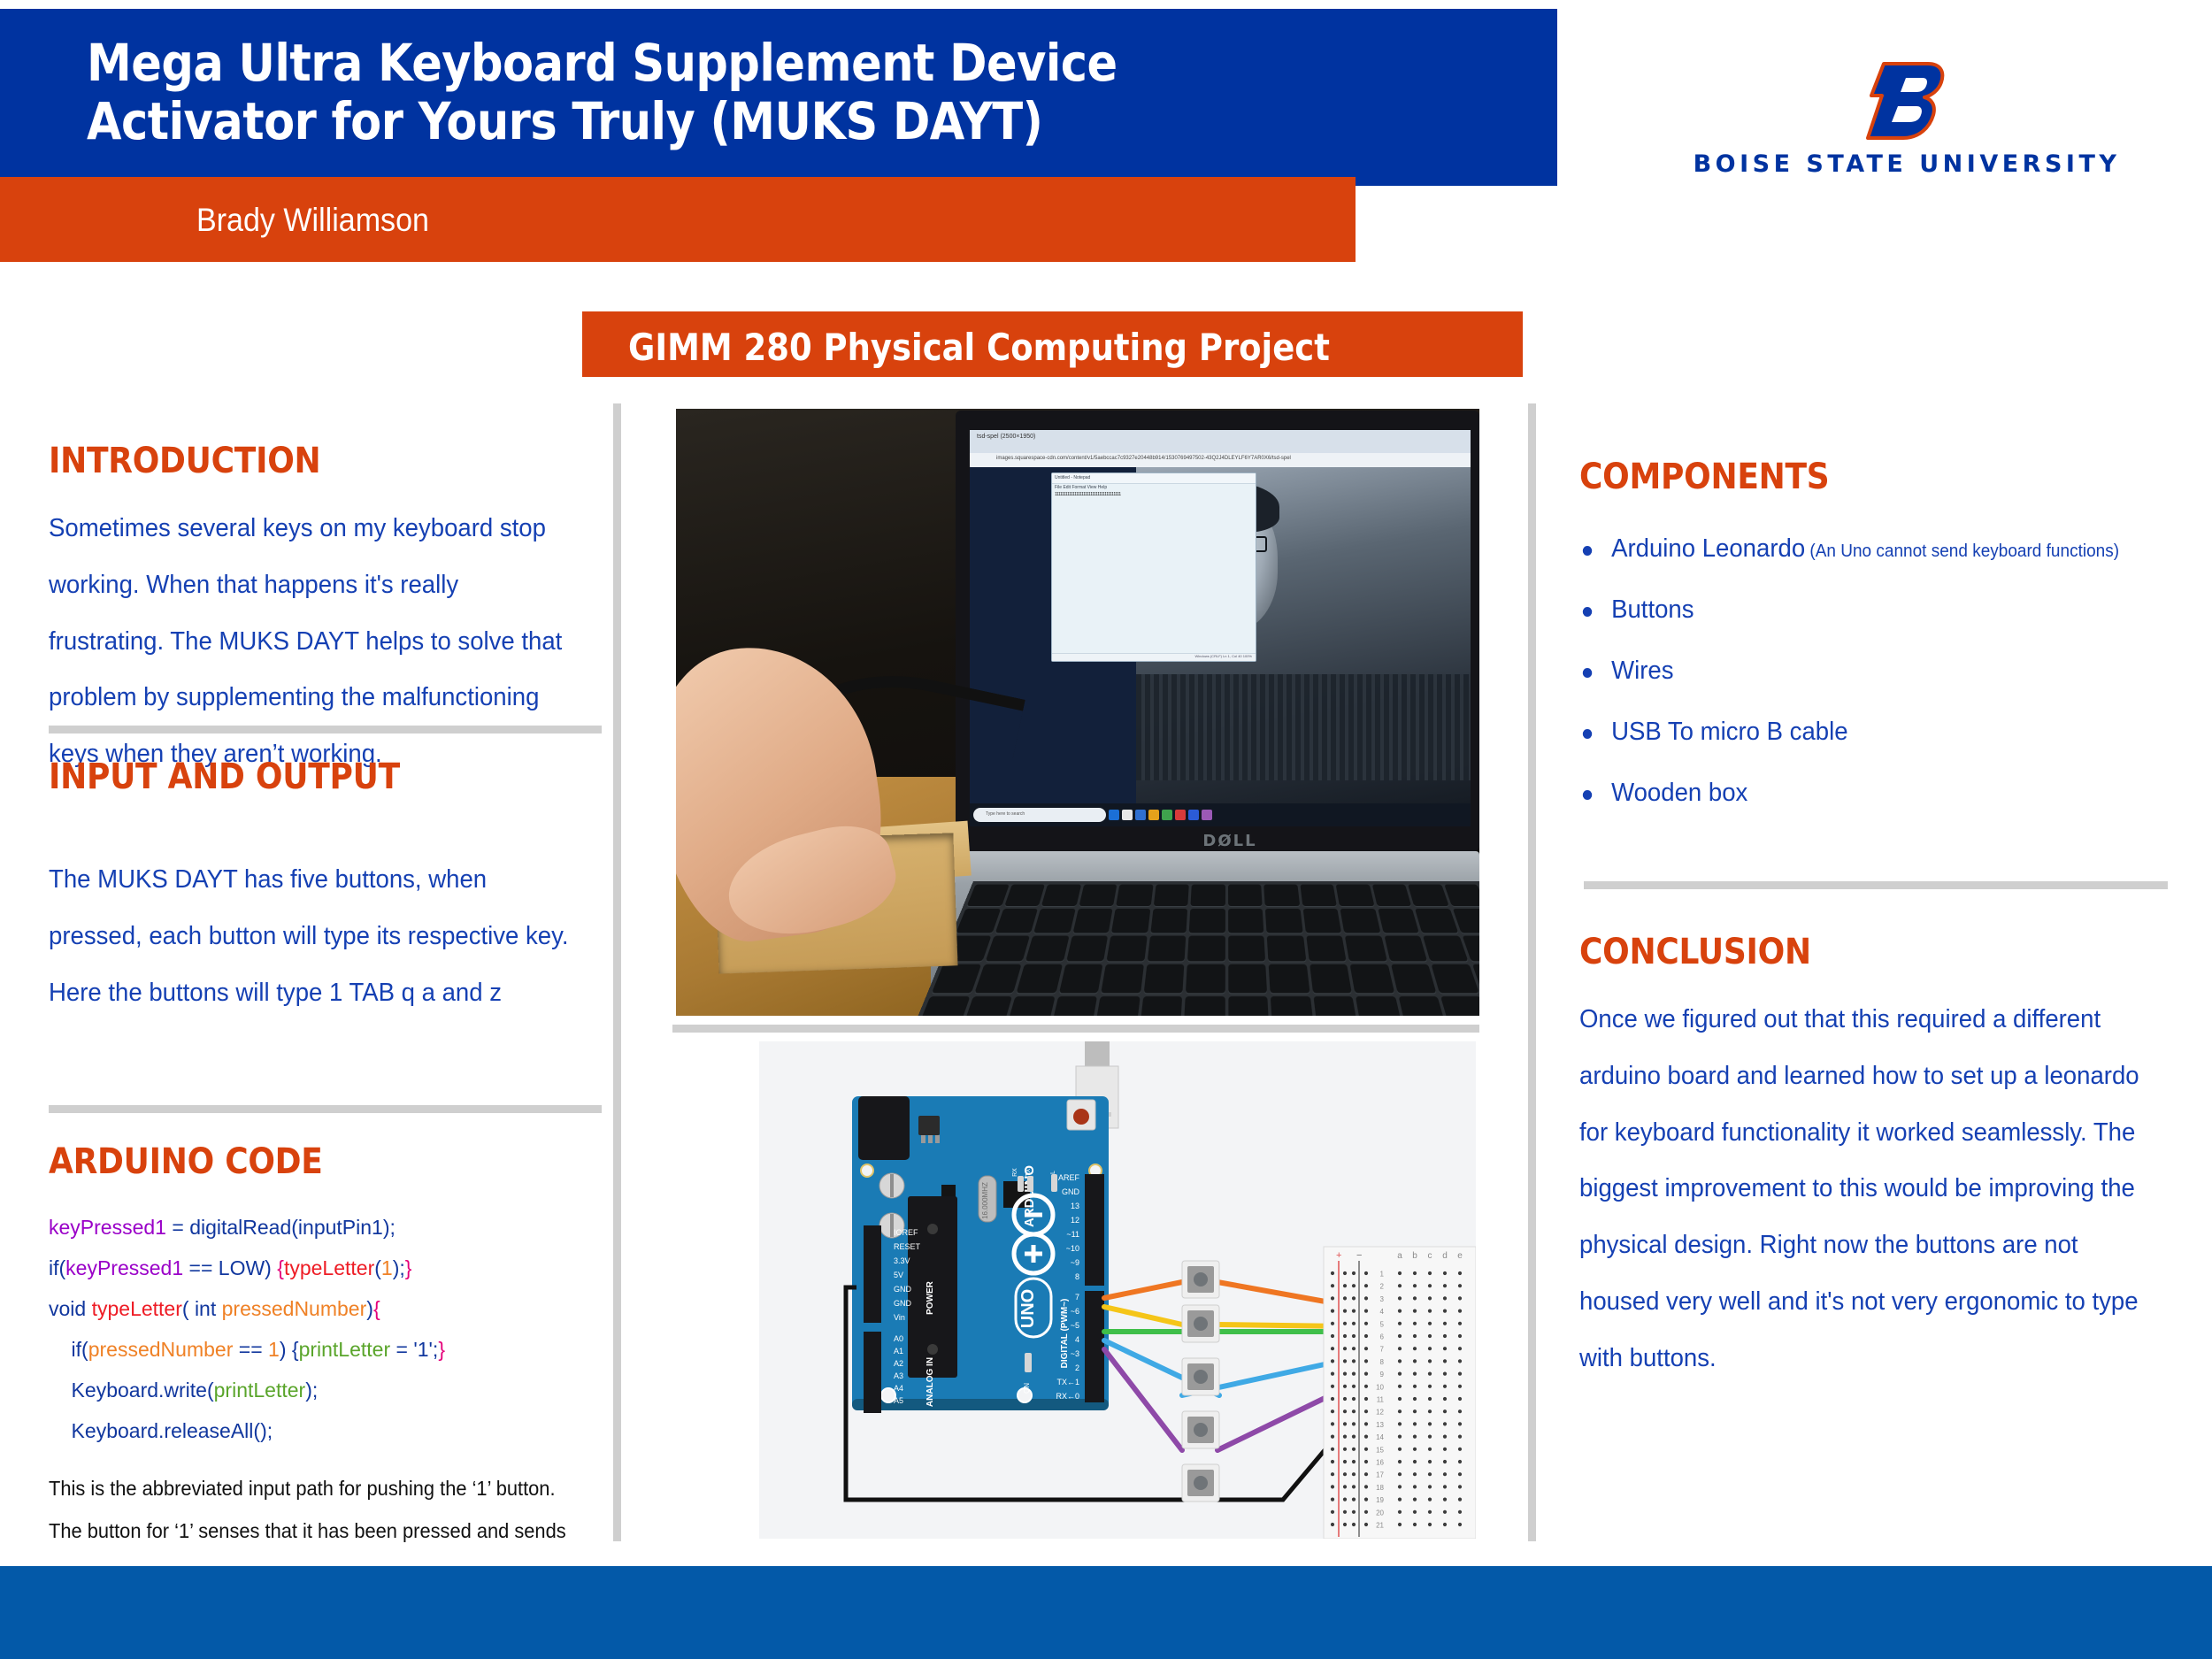 The width and height of the screenshot is (2212, 1659). What do you see at coordinates (1077, 1368) in the screenshot?
I see `svg-text: 2` at bounding box center [1077, 1368].